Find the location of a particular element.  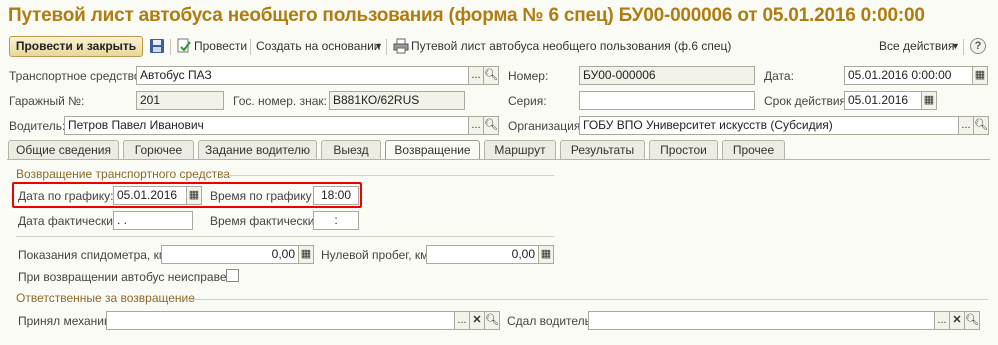

zero-run-label: Нулевой пробег, км: is located at coordinates (376, 255).